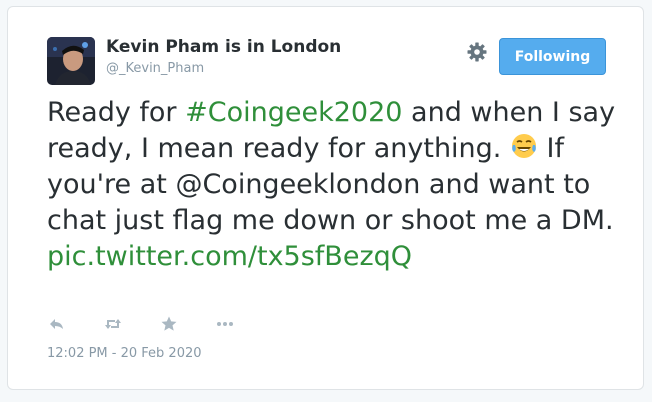  Describe the element at coordinates (169, 324) in the screenshot. I see `favorite-icon` at that location.